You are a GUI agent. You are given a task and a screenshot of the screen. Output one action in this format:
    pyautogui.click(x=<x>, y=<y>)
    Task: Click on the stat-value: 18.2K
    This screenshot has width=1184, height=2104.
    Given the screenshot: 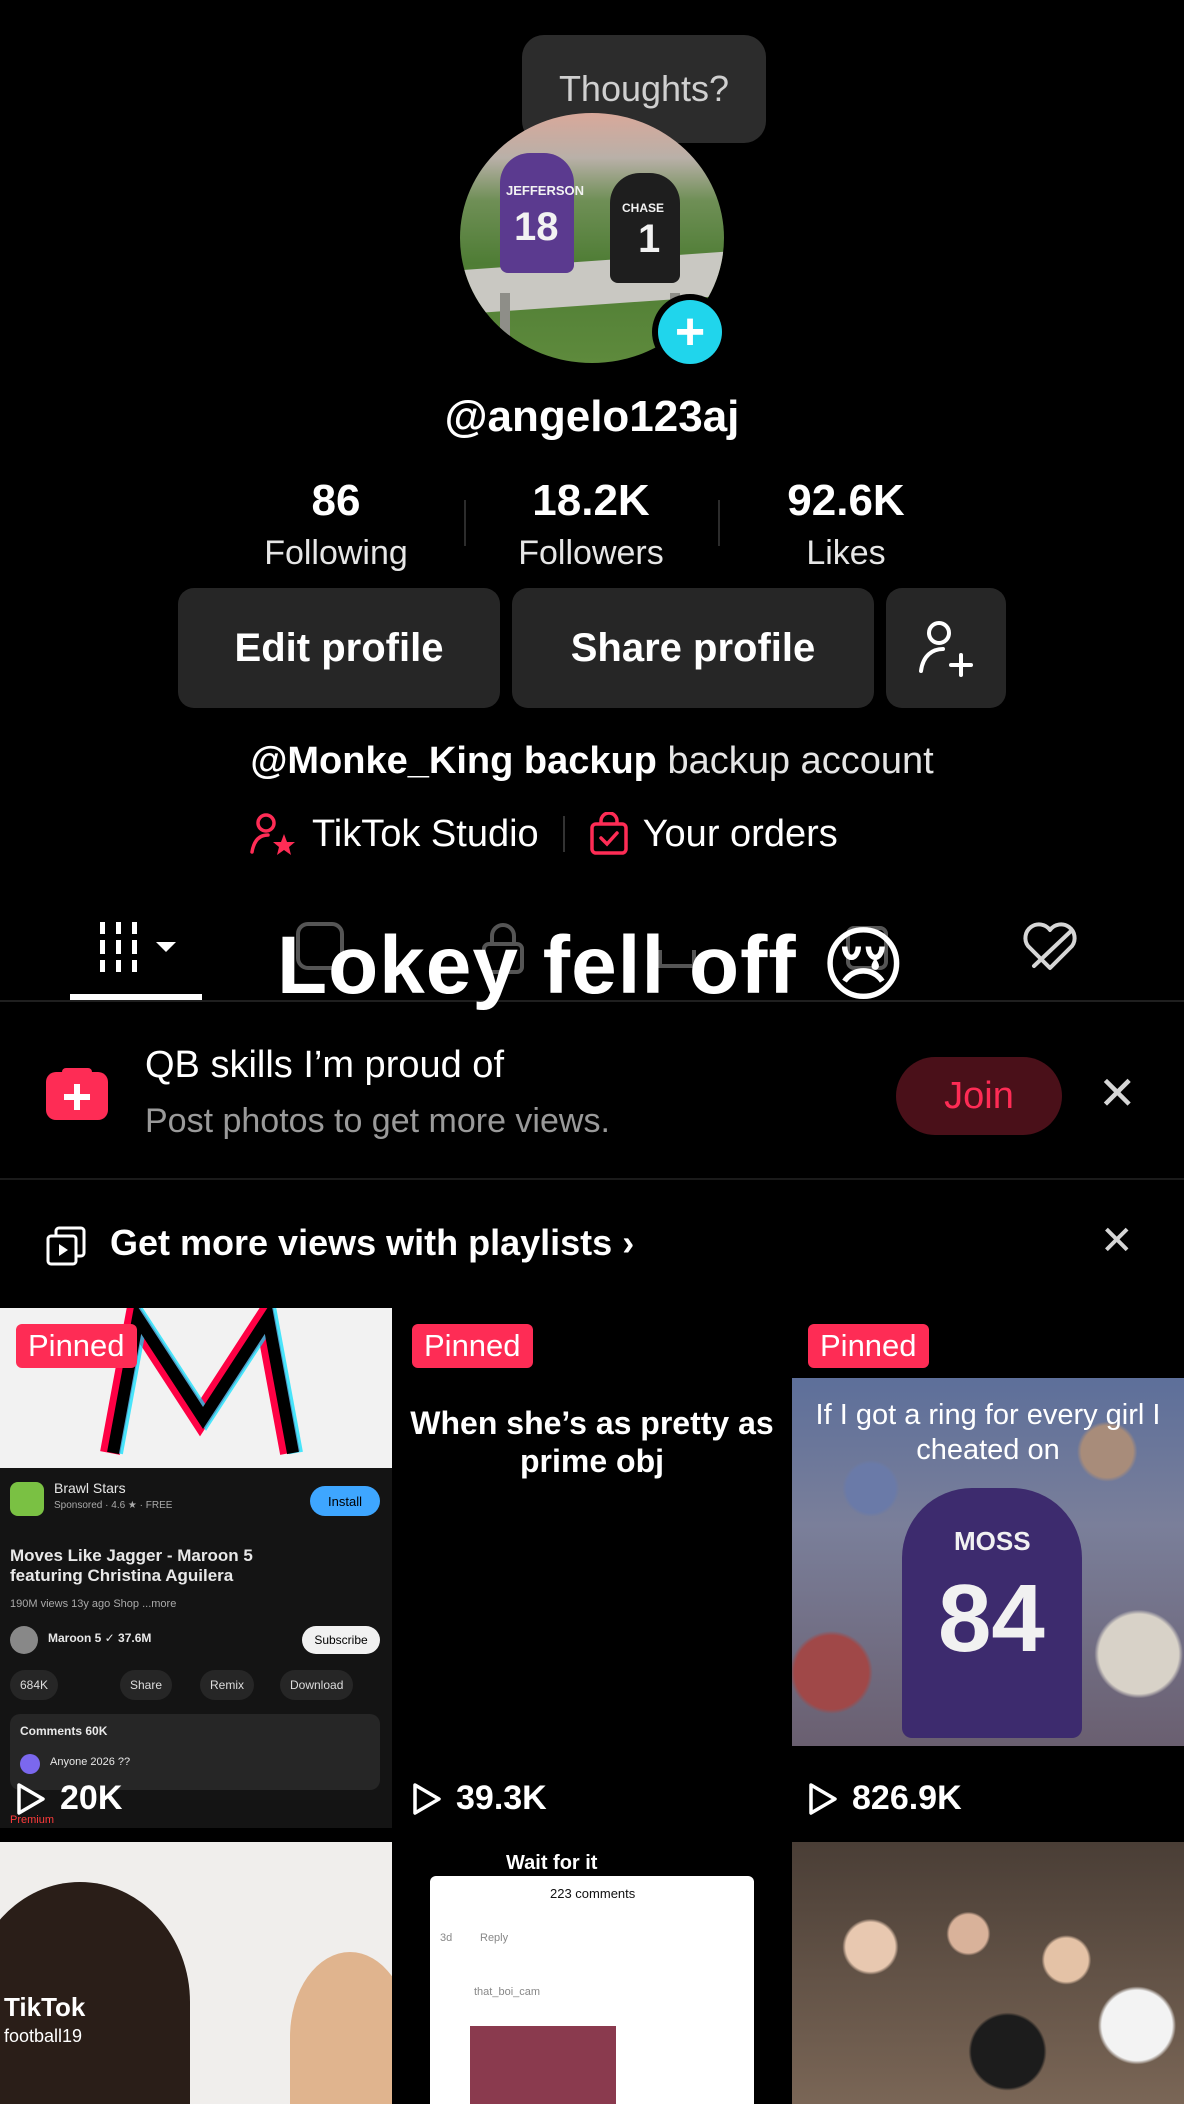 What is the action you would take?
    pyautogui.click(x=591, y=500)
    